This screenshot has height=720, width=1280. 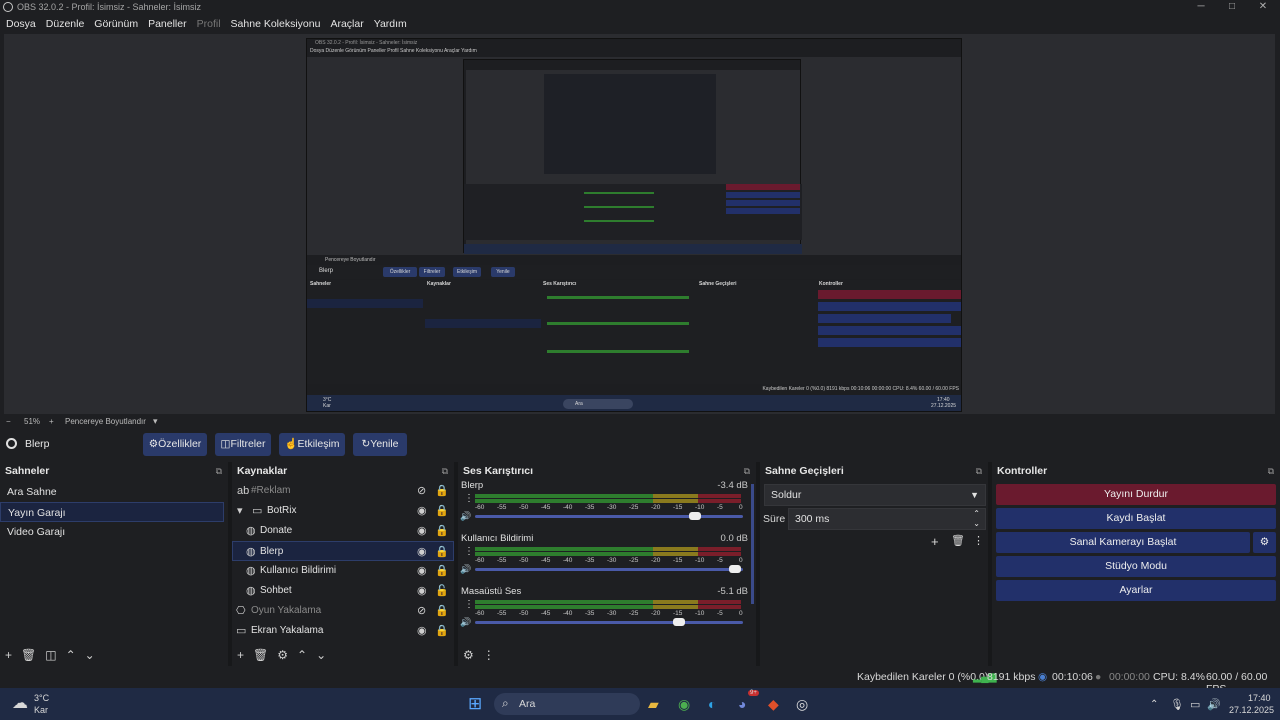 I want to click on obs-icon: ◎, so click(x=802, y=704).